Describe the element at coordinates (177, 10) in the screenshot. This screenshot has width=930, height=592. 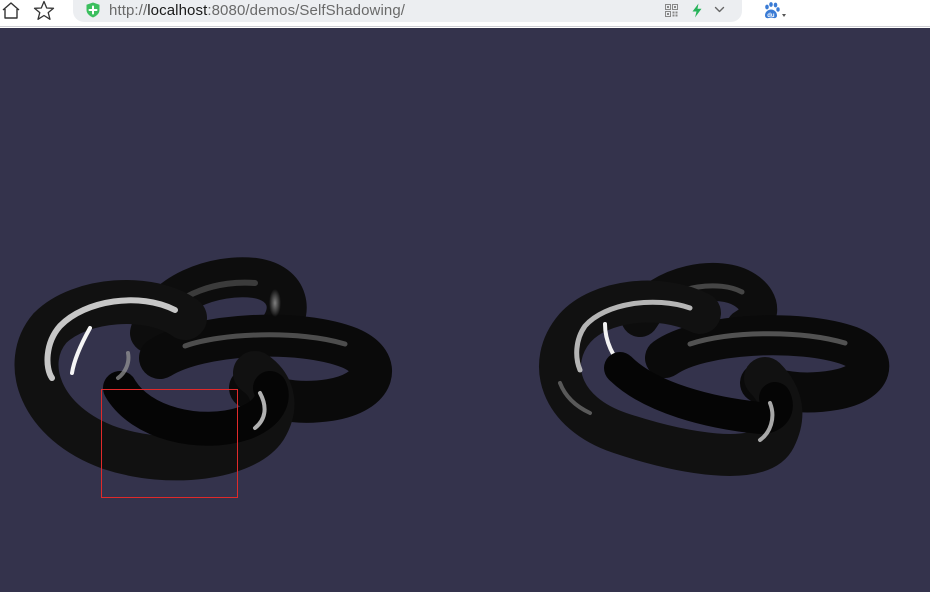
I see `url-host: localhost` at that location.